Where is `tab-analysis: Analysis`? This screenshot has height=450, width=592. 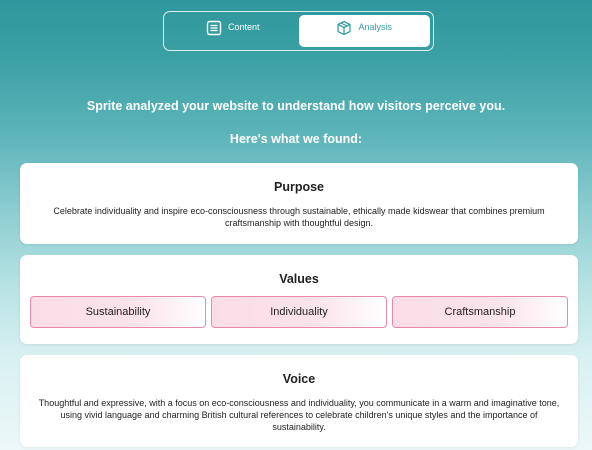 tab-analysis: Analysis is located at coordinates (364, 31).